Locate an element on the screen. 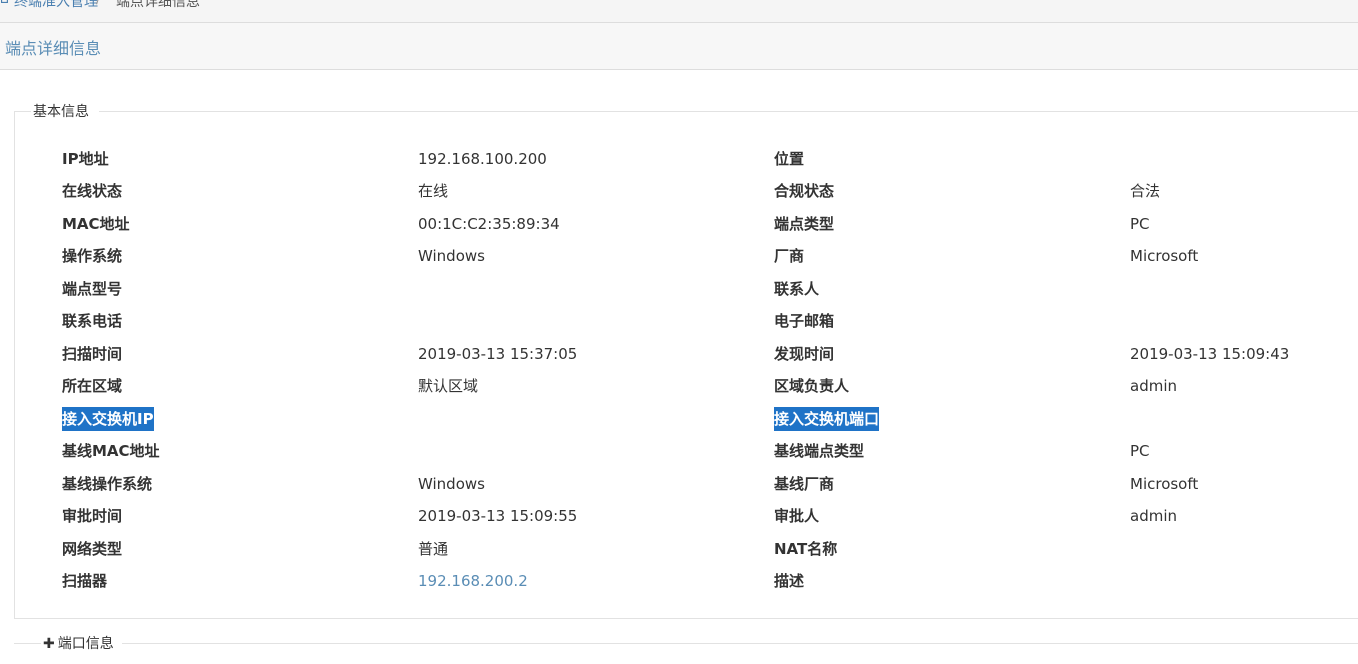 Image resolution: width=1358 pixels, height=664 pixels. baseline-os-label: 基线操作系统 is located at coordinates (107, 484).